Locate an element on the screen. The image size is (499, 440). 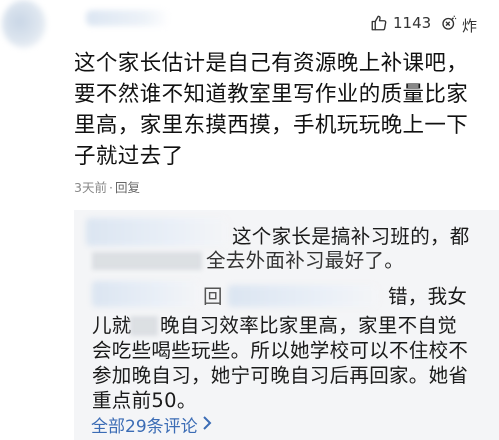
avatar is located at coordinates (24, 24).